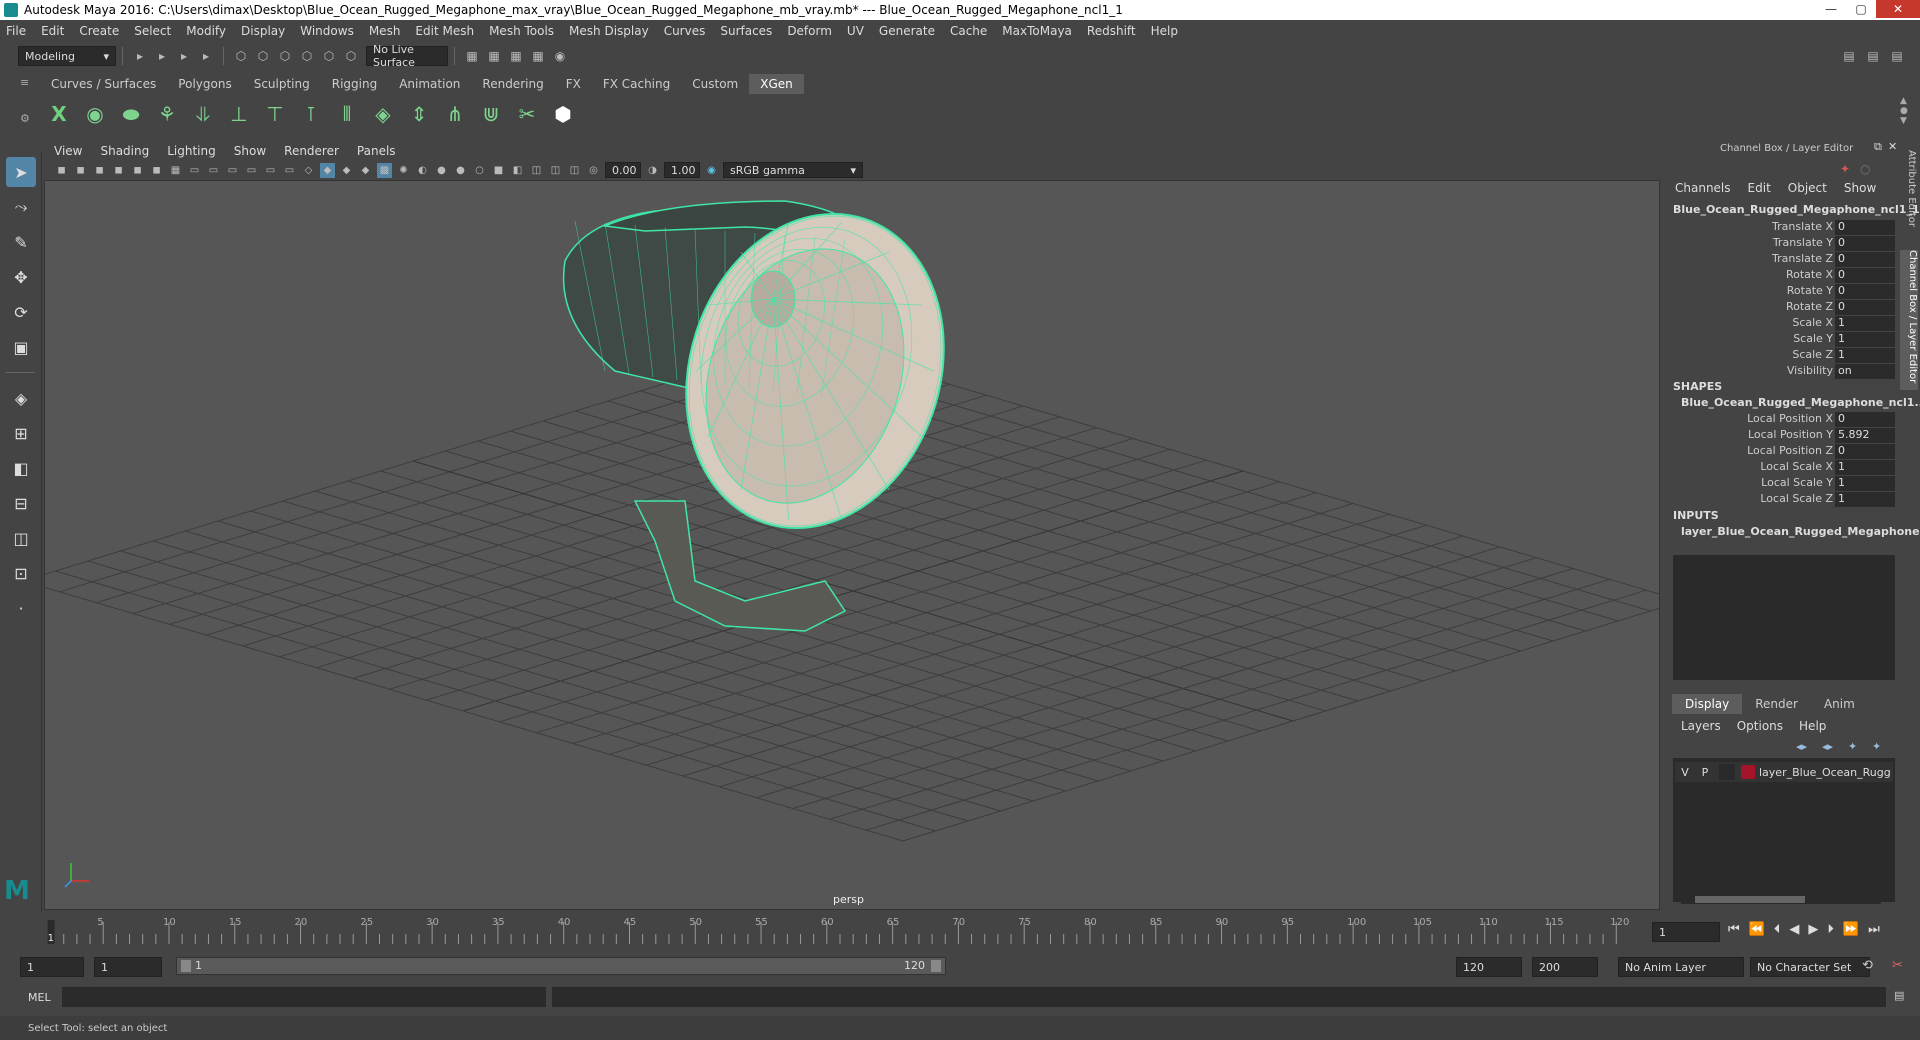 The height and width of the screenshot is (1040, 1920). What do you see at coordinates (538, 56) in the screenshot?
I see `hypershade-icon: ▦` at bounding box center [538, 56].